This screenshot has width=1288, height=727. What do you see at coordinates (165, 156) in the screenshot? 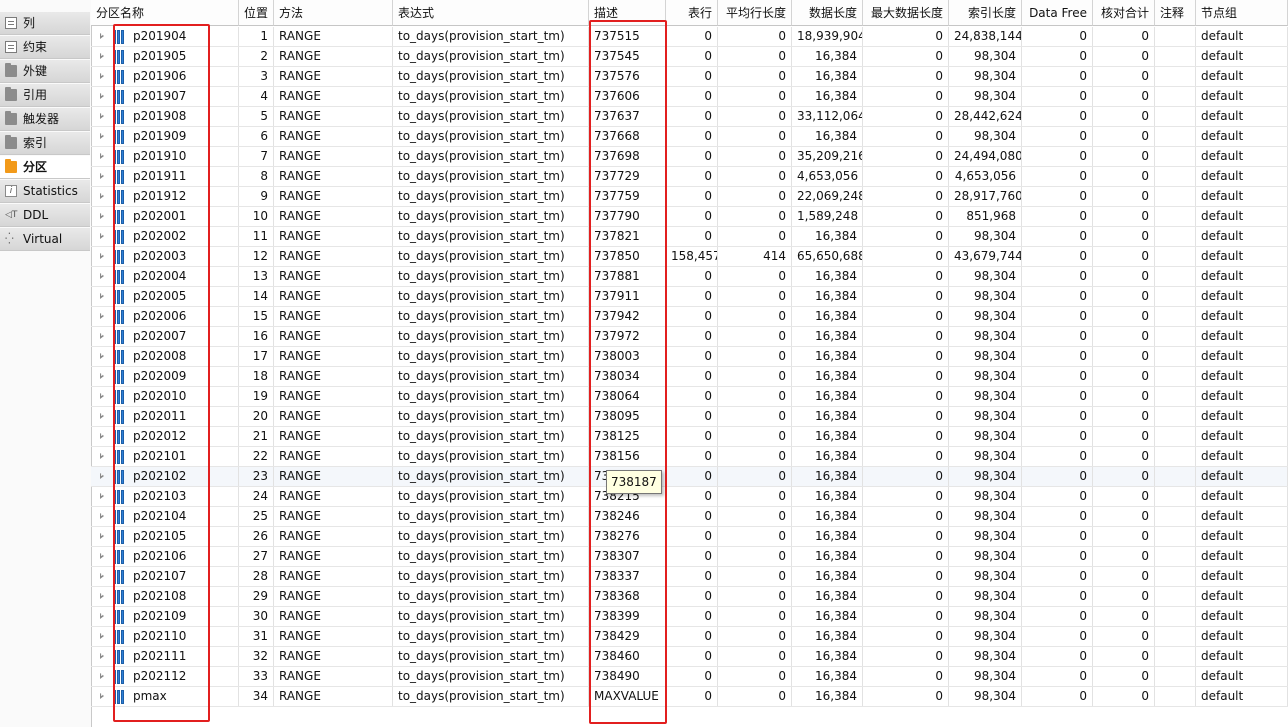
I see `cell-partition-name: p201910` at bounding box center [165, 156].